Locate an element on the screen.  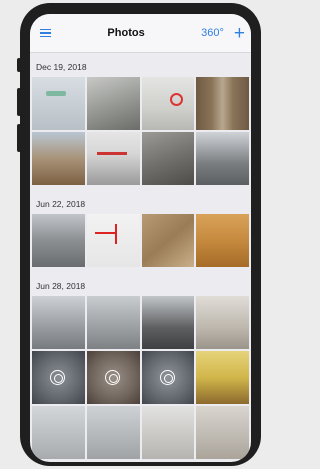
silent-switch is located at coordinates (19, 65).